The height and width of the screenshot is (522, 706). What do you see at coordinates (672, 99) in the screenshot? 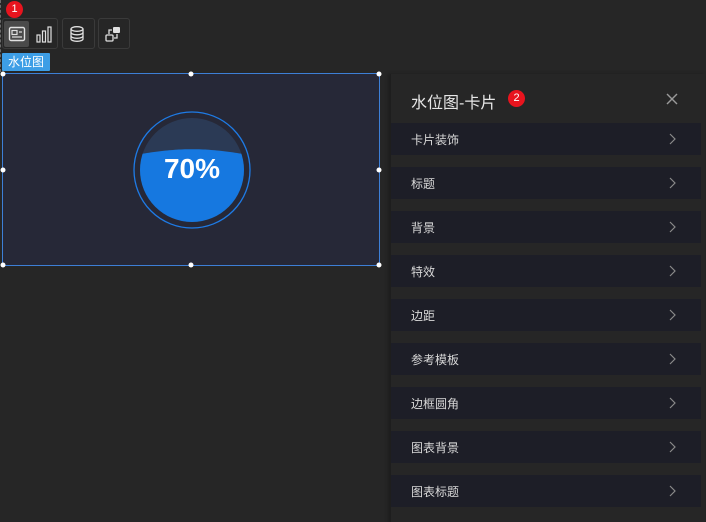
I see `close-icon` at bounding box center [672, 99].